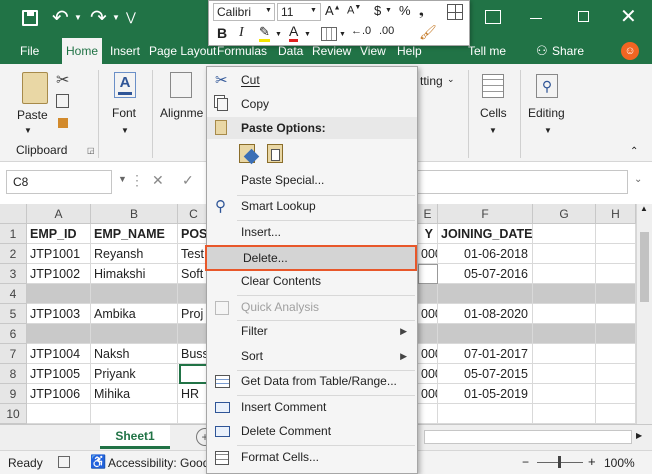 The width and height of the screenshot is (652, 474). What do you see at coordinates (428, 354) in the screenshot?
I see `cell-e7: 000` at bounding box center [428, 354].